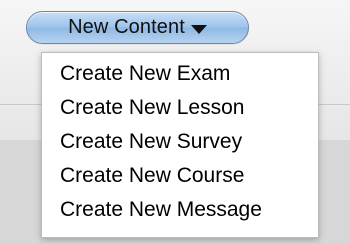 This screenshot has height=244, width=350. What do you see at coordinates (152, 108) in the screenshot?
I see `menu-item-create-new-lesson: Create New Lesson` at bounding box center [152, 108].